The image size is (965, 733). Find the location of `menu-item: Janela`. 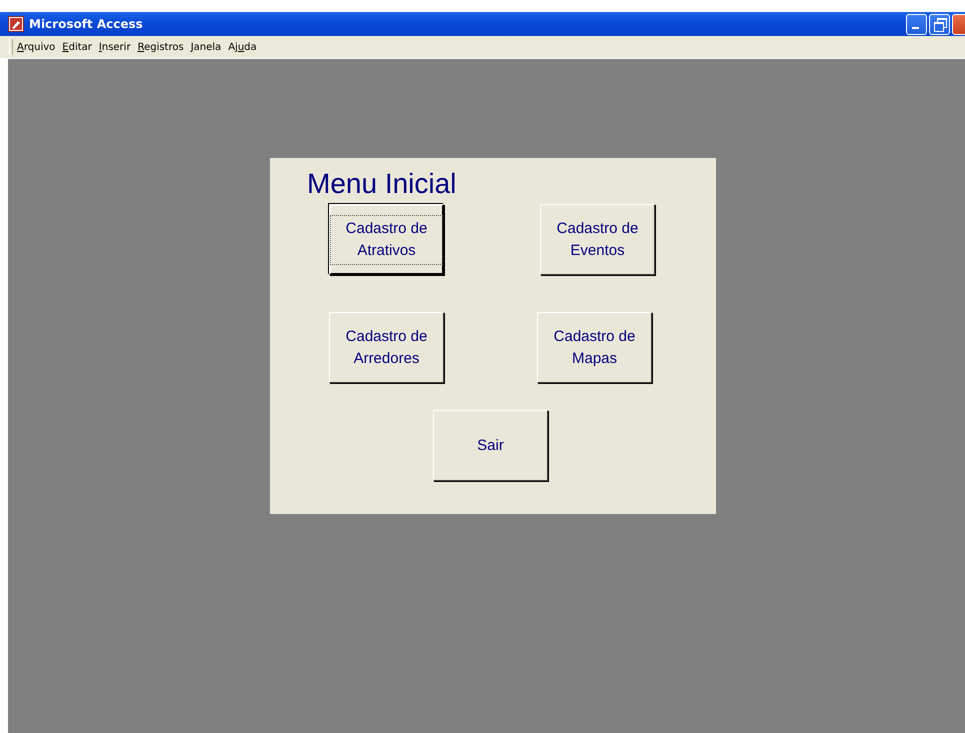

menu-item: Janela is located at coordinates (206, 47).